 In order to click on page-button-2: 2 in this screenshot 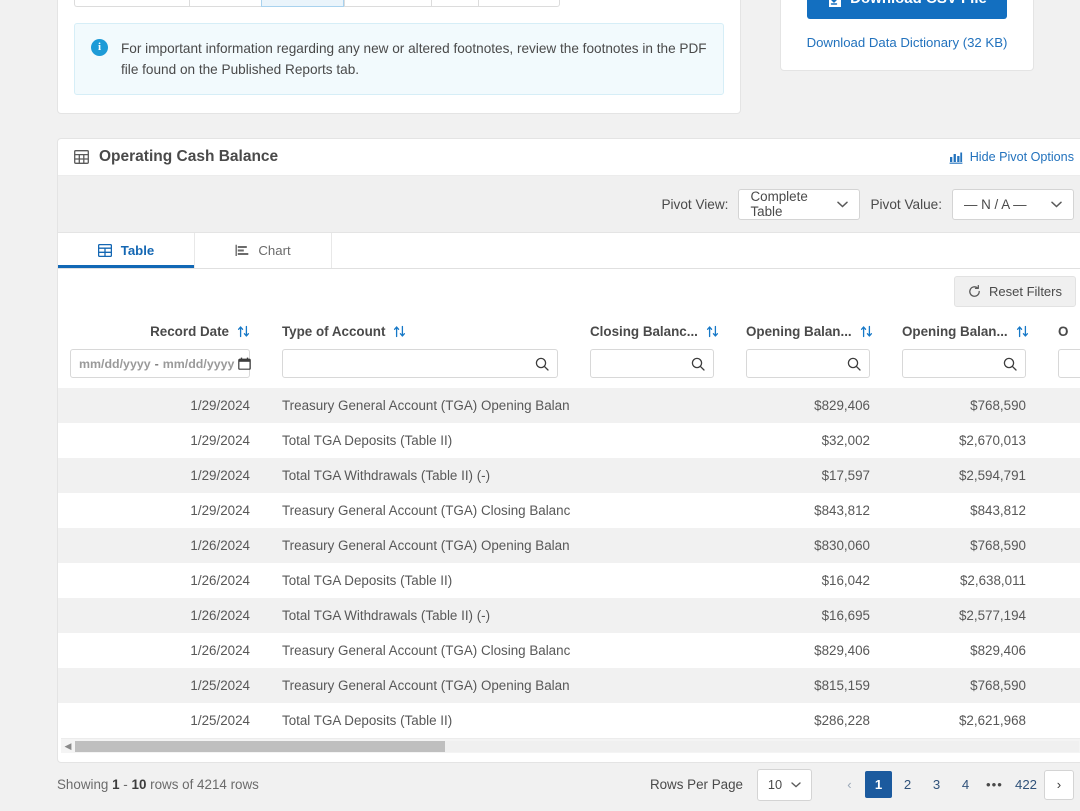, I will do `click(907, 784)`.